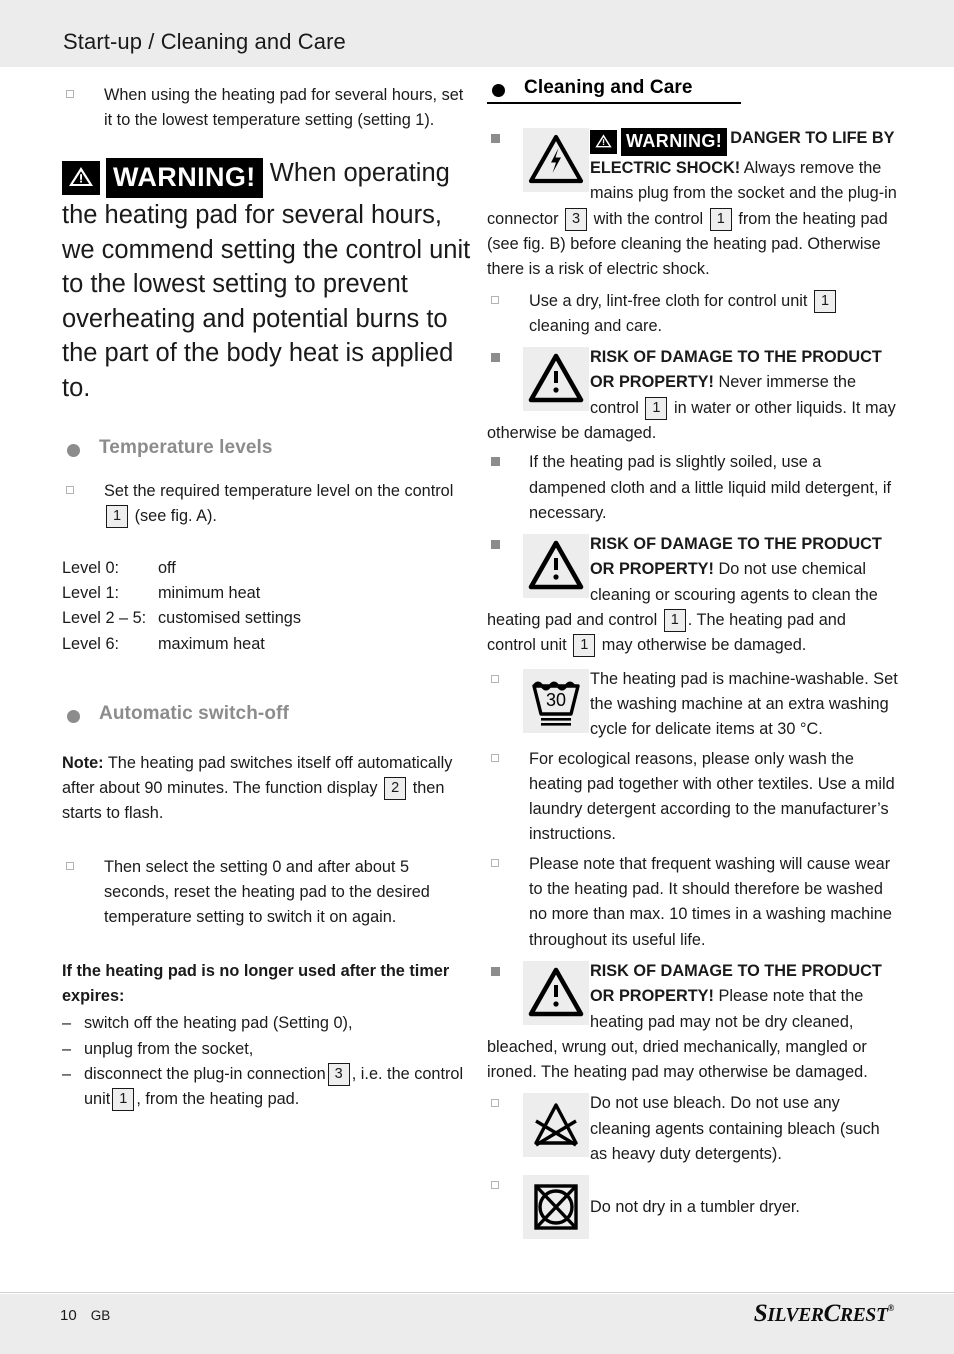 The height and width of the screenshot is (1354, 954). Describe the element at coordinates (91, 593) in the screenshot. I see `level-key: Level 1:` at that location.